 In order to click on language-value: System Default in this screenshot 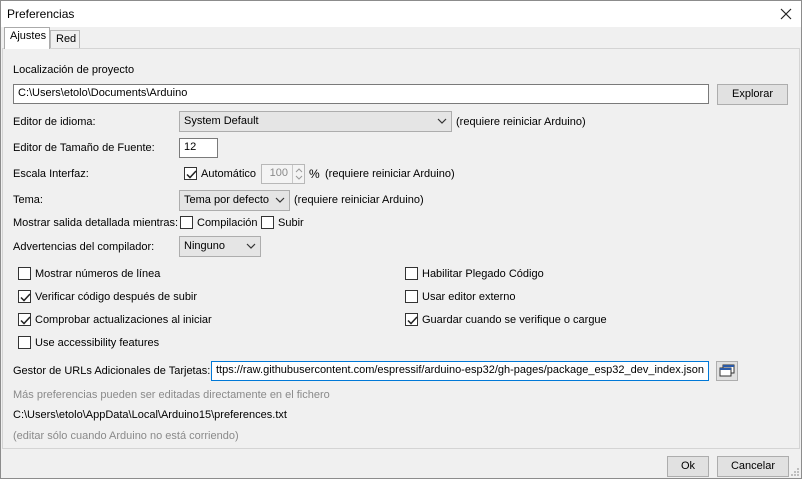, I will do `click(221, 121)`.